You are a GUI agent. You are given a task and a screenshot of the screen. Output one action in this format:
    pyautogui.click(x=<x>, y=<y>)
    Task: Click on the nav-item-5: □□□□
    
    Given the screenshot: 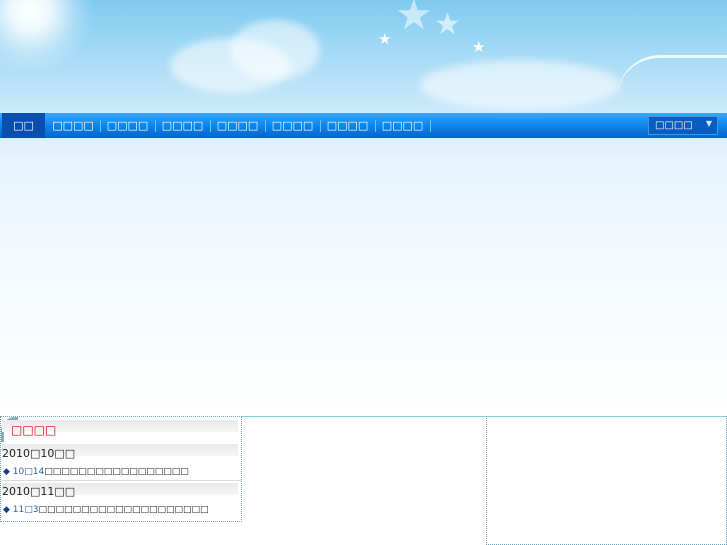 What is the action you would take?
    pyautogui.click(x=292, y=125)
    